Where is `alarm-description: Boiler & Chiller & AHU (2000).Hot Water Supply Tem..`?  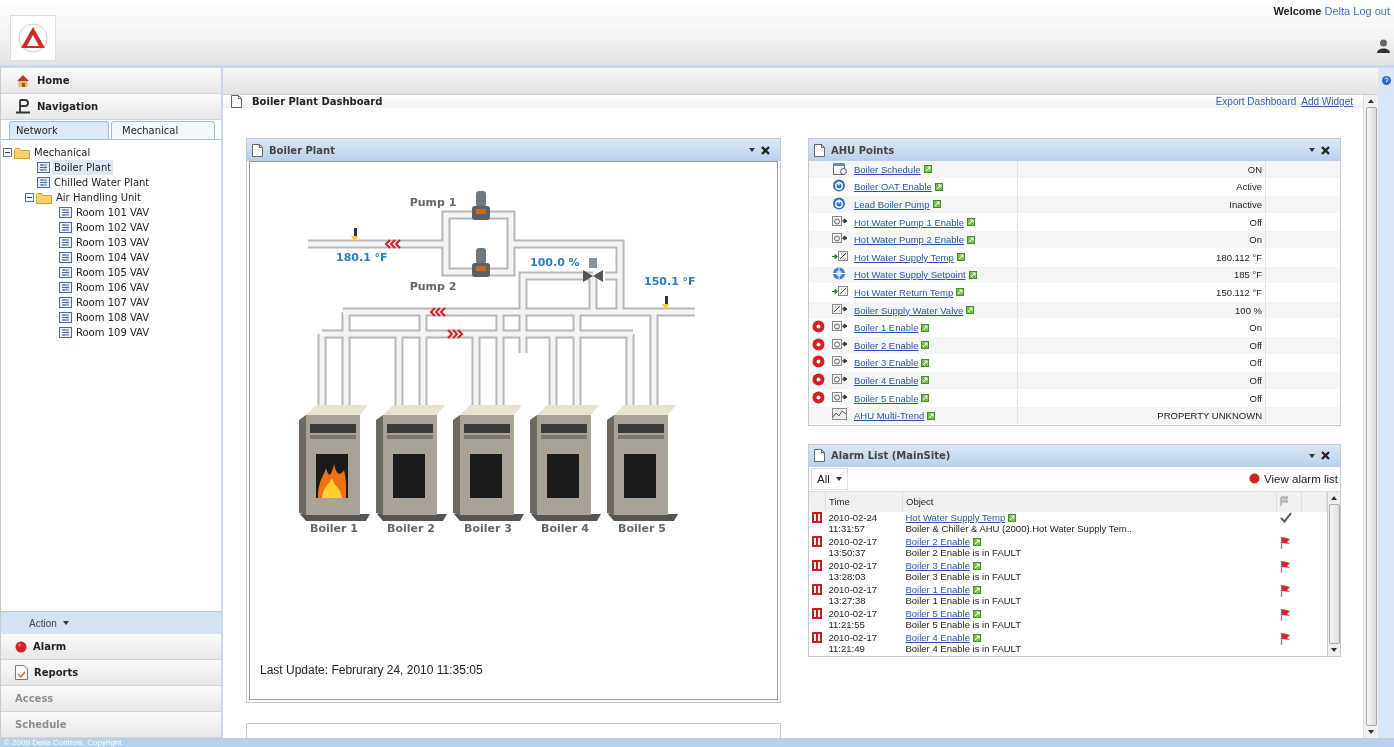 alarm-description: Boiler & Chiller & AHU (2000).Hot Water Supply Tem.. is located at coordinates (1019, 529).